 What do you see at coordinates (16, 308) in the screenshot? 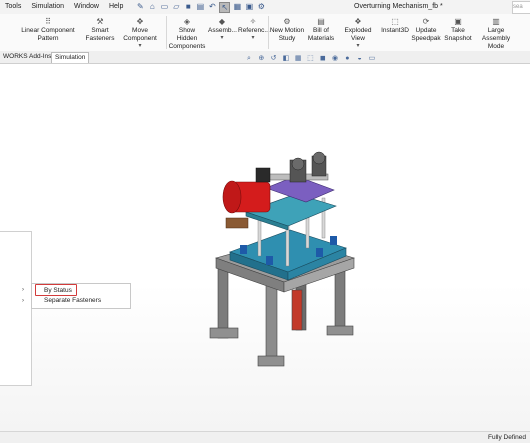
I see `context-menu-panel: › ›` at bounding box center [16, 308].